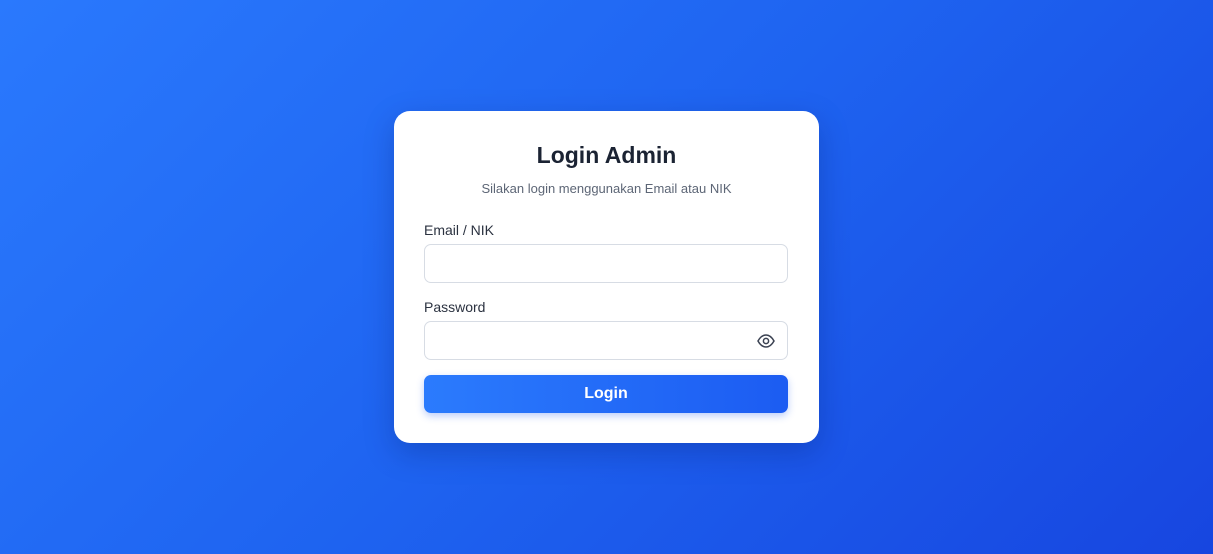 This screenshot has height=554, width=1213. I want to click on login-button: Login, so click(606, 394).